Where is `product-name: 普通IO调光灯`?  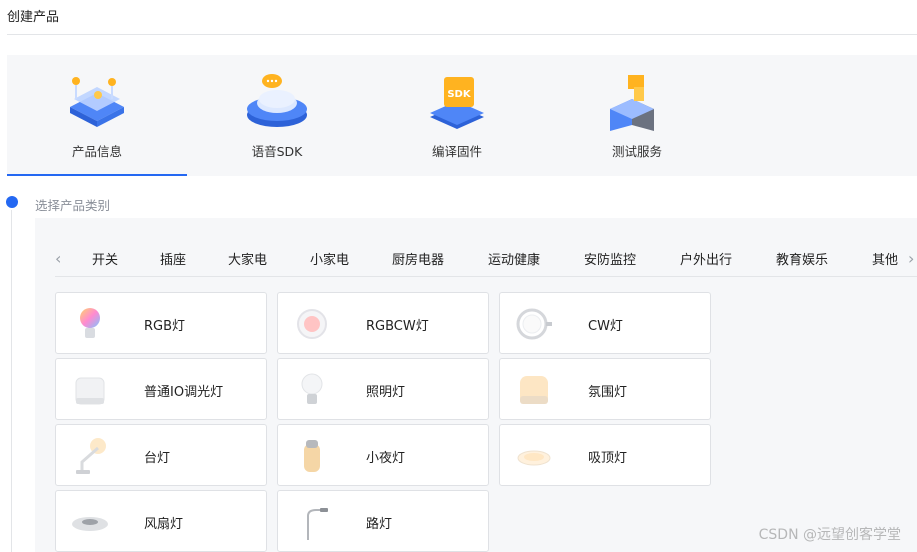
product-name: 普通IO调光灯 is located at coordinates (184, 392).